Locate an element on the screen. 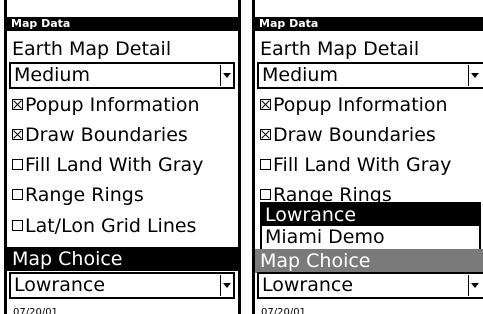 The image size is (483, 314). map-choice-popup-list: Lowrance Miami Demo is located at coordinates (370, 226).